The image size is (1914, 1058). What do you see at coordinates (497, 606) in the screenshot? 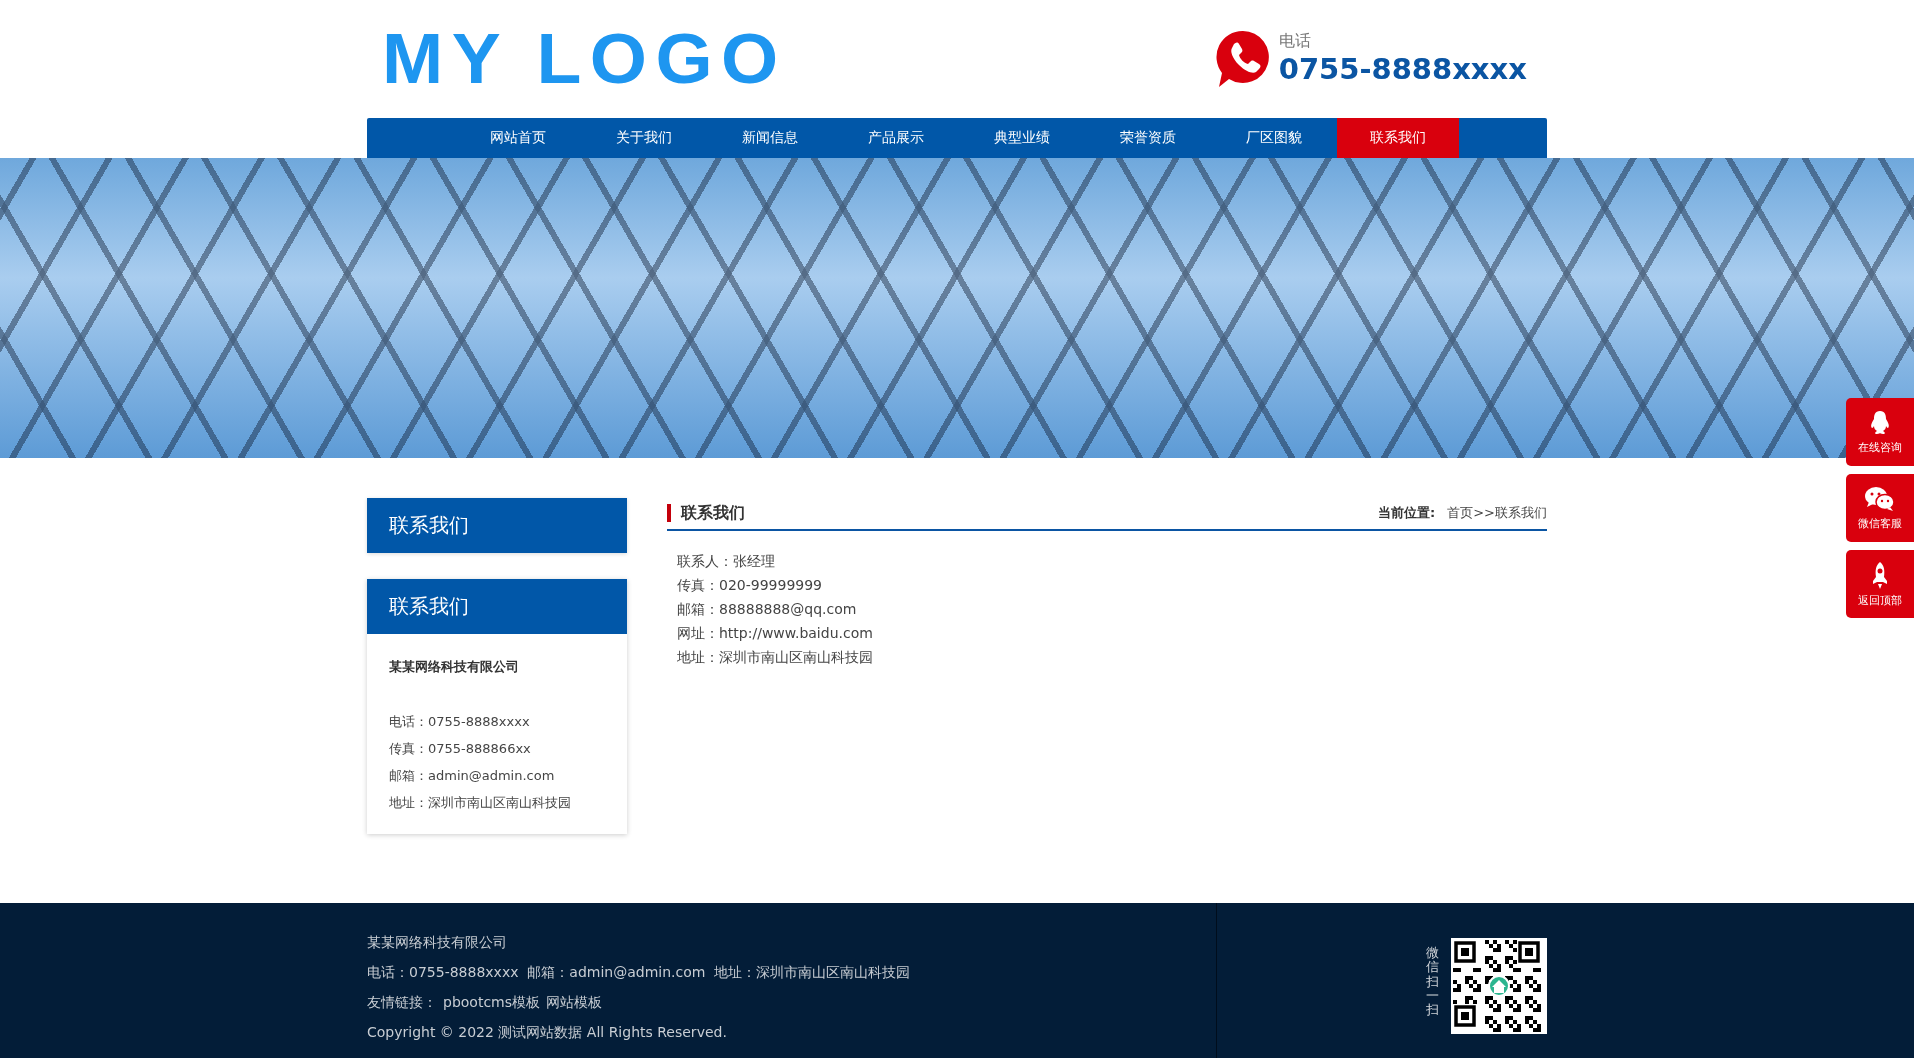
I see `card-title: 联系我们` at bounding box center [497, 606].